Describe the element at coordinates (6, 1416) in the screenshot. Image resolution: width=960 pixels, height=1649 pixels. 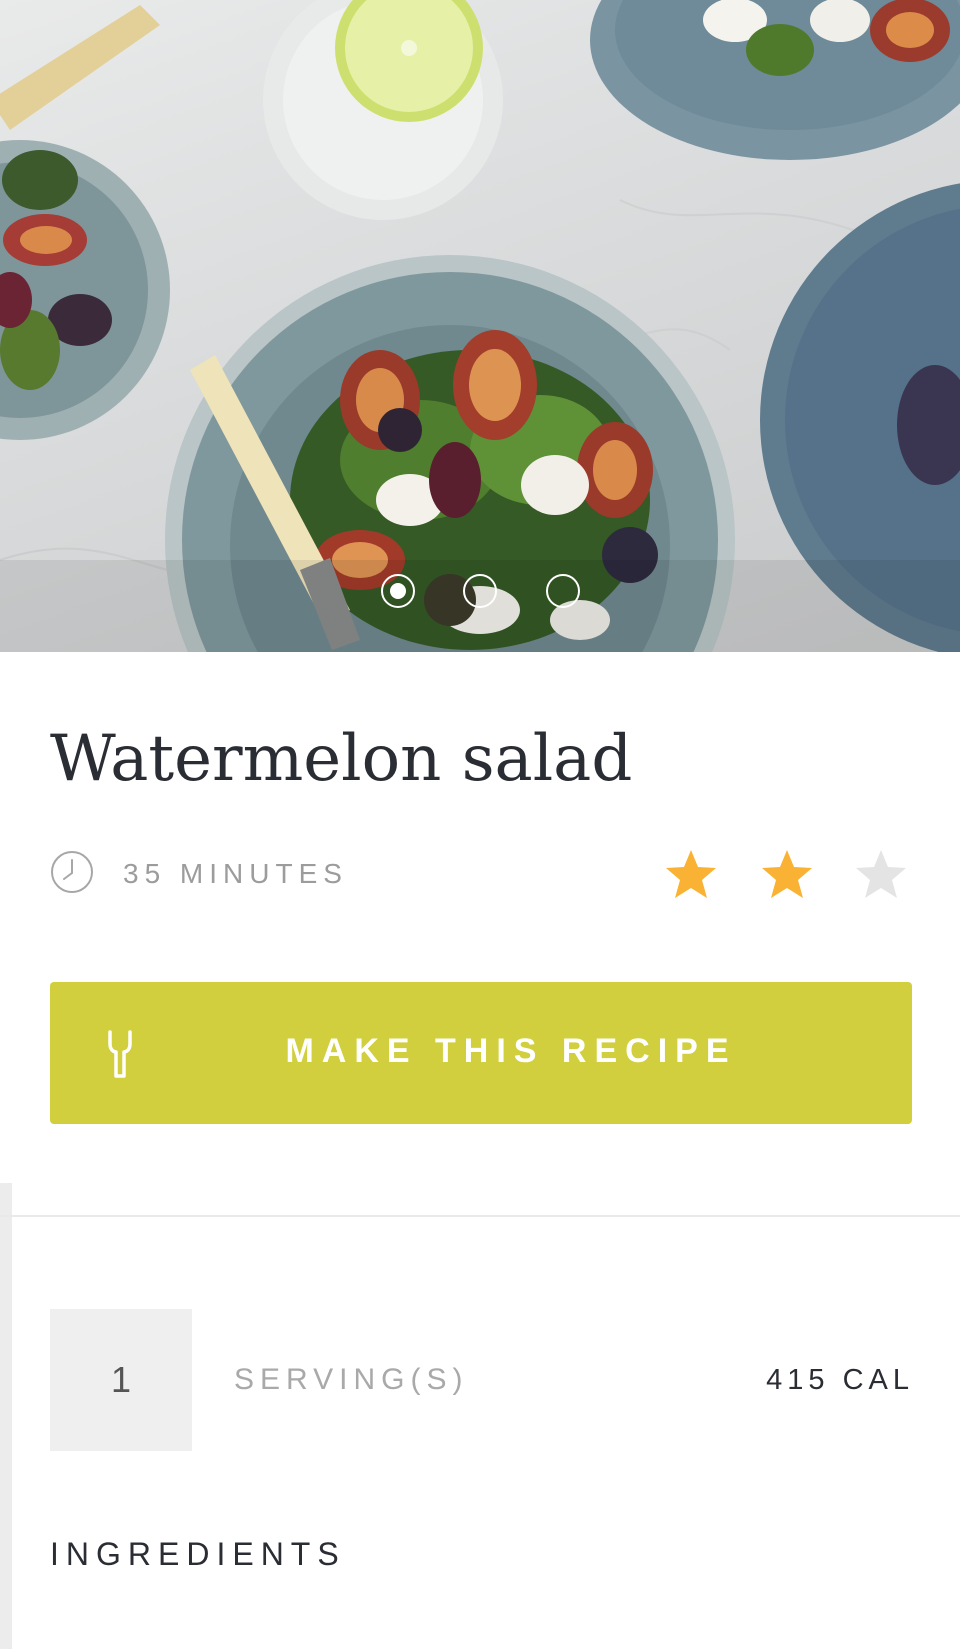
I see `scroll-rail` at that location.